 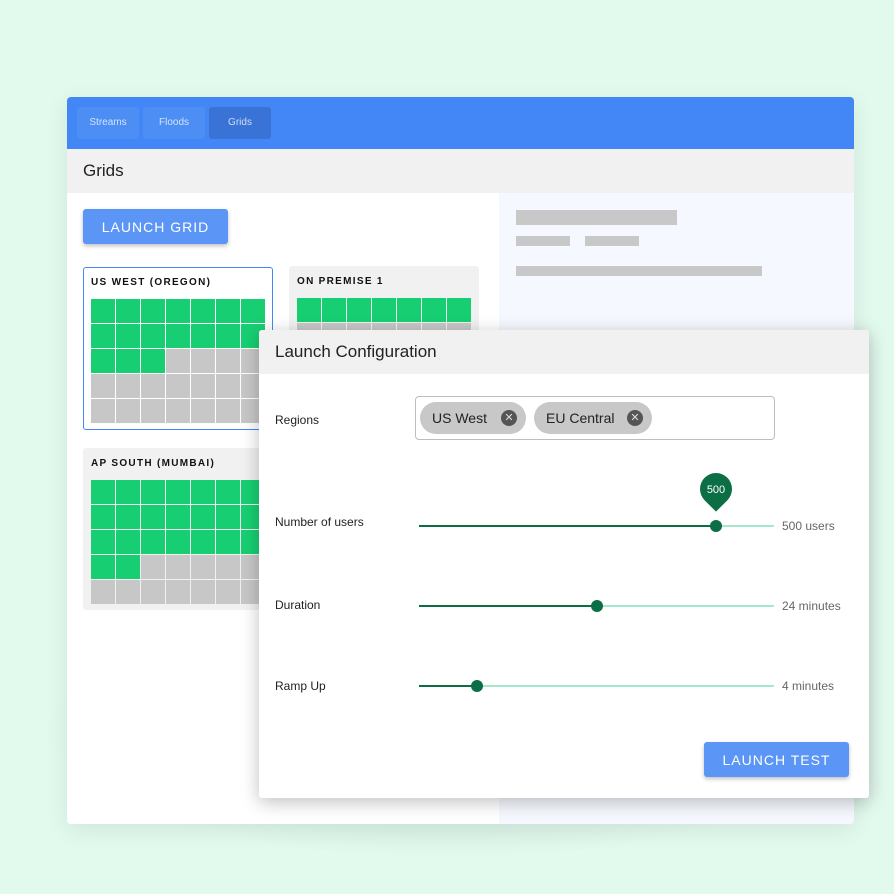 I want to click on grid-card-us-west: US WEST (OREGON), so click(x=178, y=348).